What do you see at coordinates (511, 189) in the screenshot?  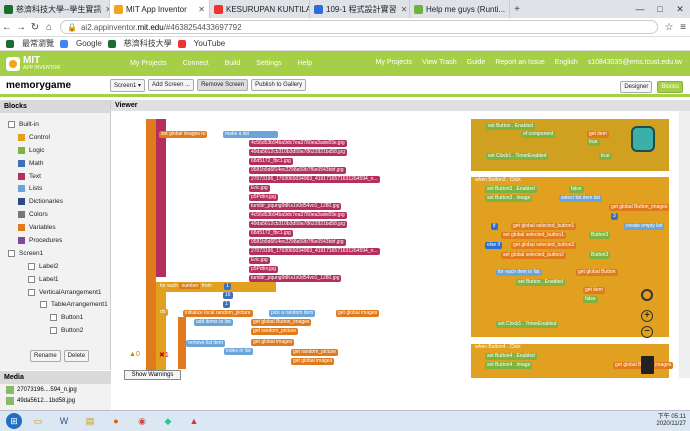 I see `set-button3-enabled: set Button3 . Enabled` at bounding box center [511, 189].